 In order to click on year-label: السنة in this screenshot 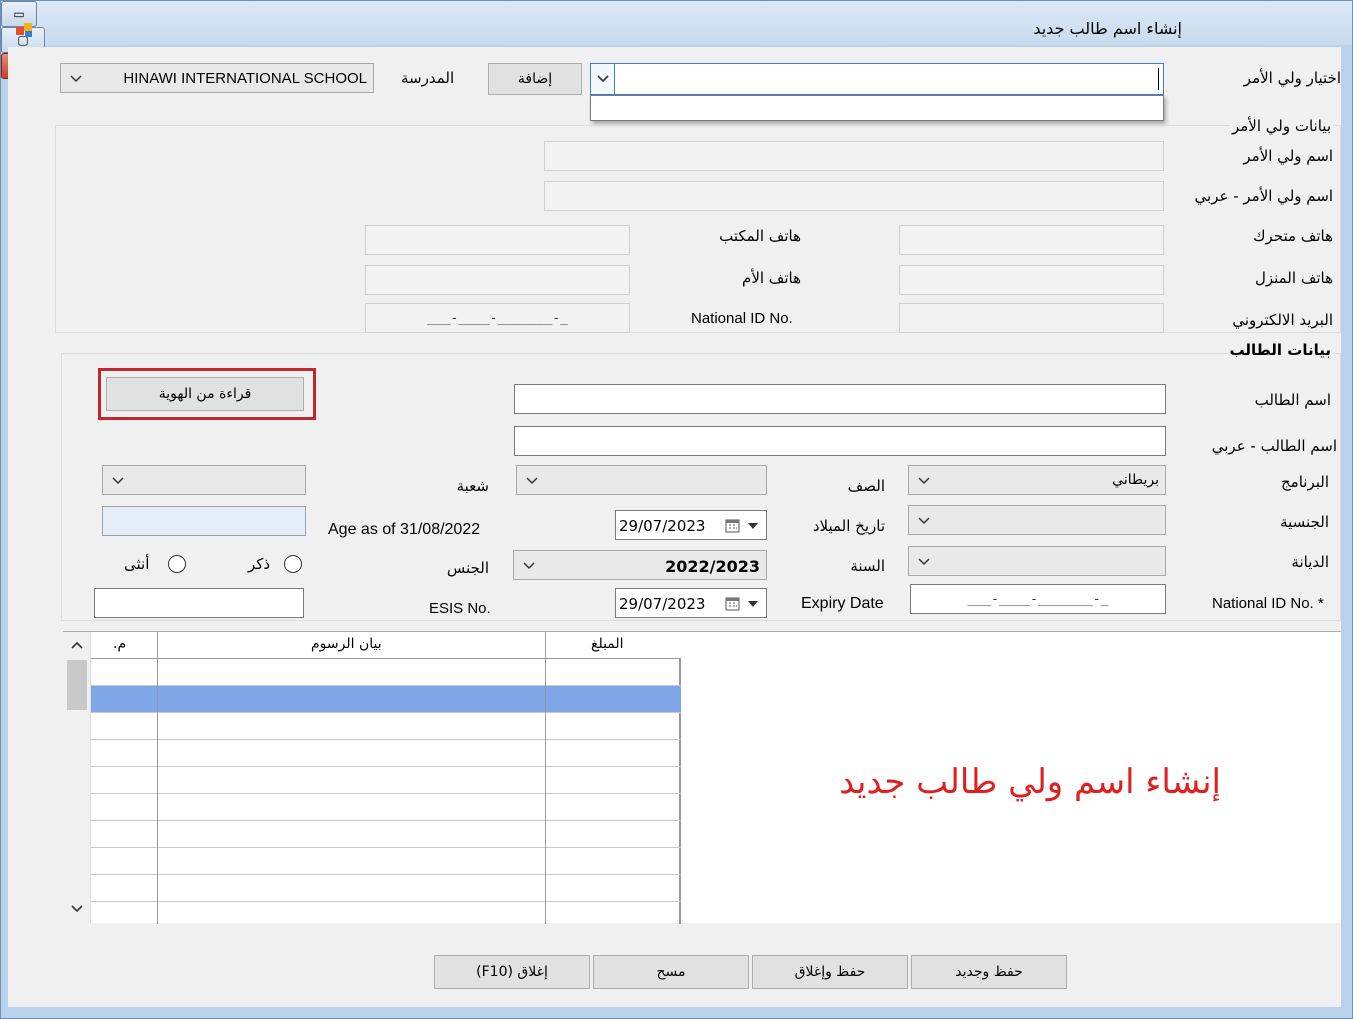, I will do `click(867, 566)`.